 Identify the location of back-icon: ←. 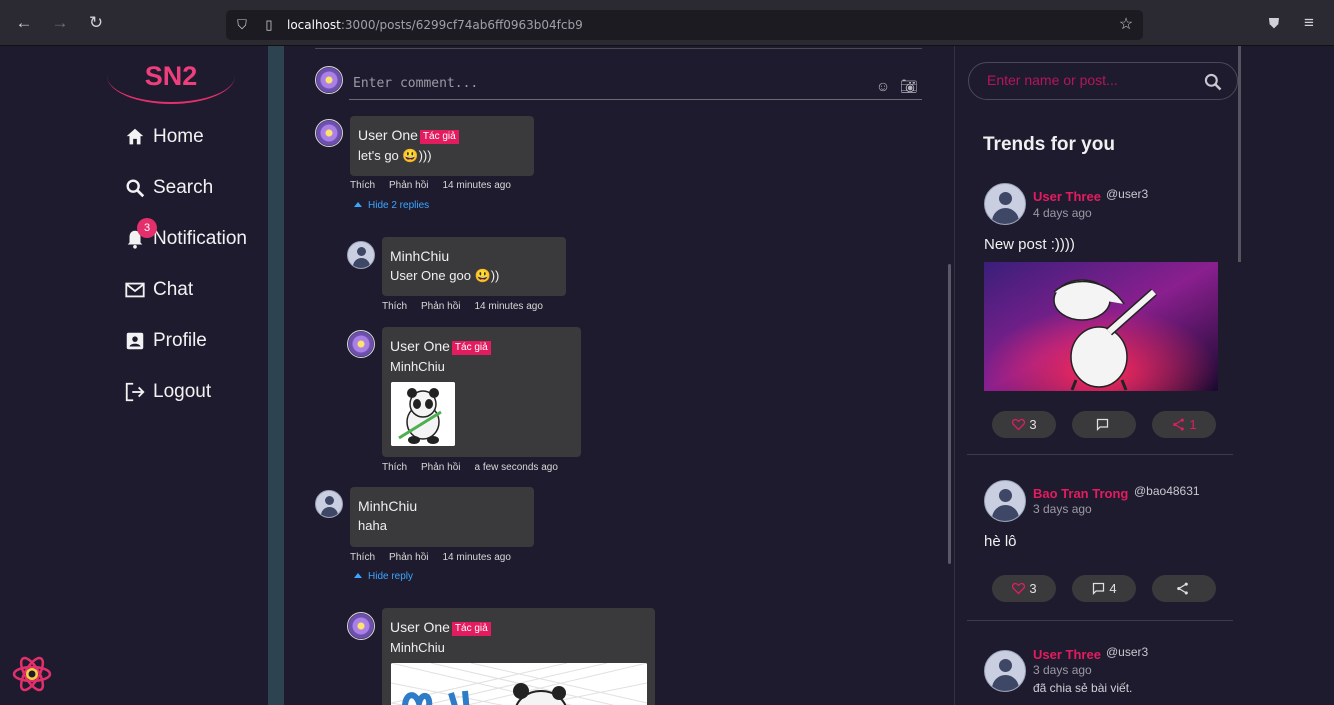
(24, 23).